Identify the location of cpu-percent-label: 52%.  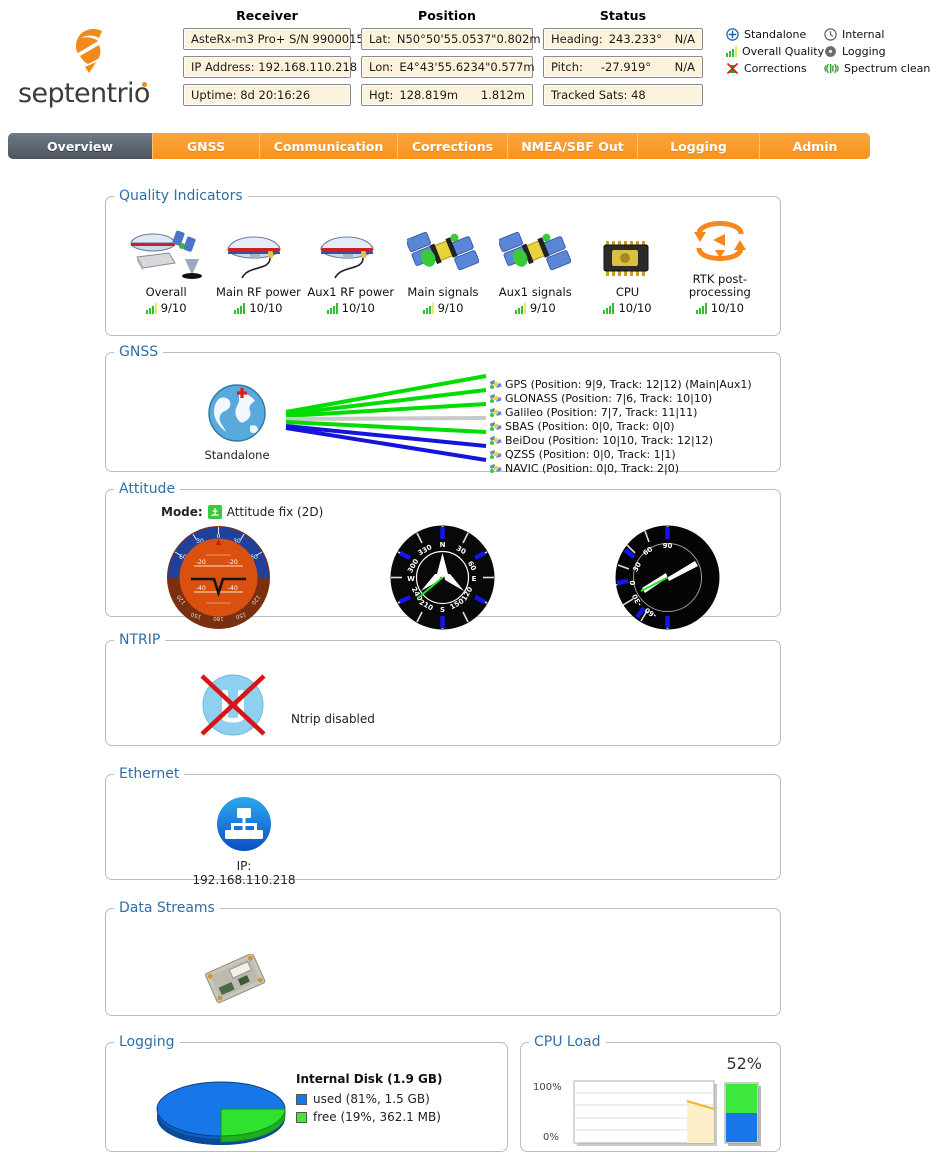
(744, 1063).